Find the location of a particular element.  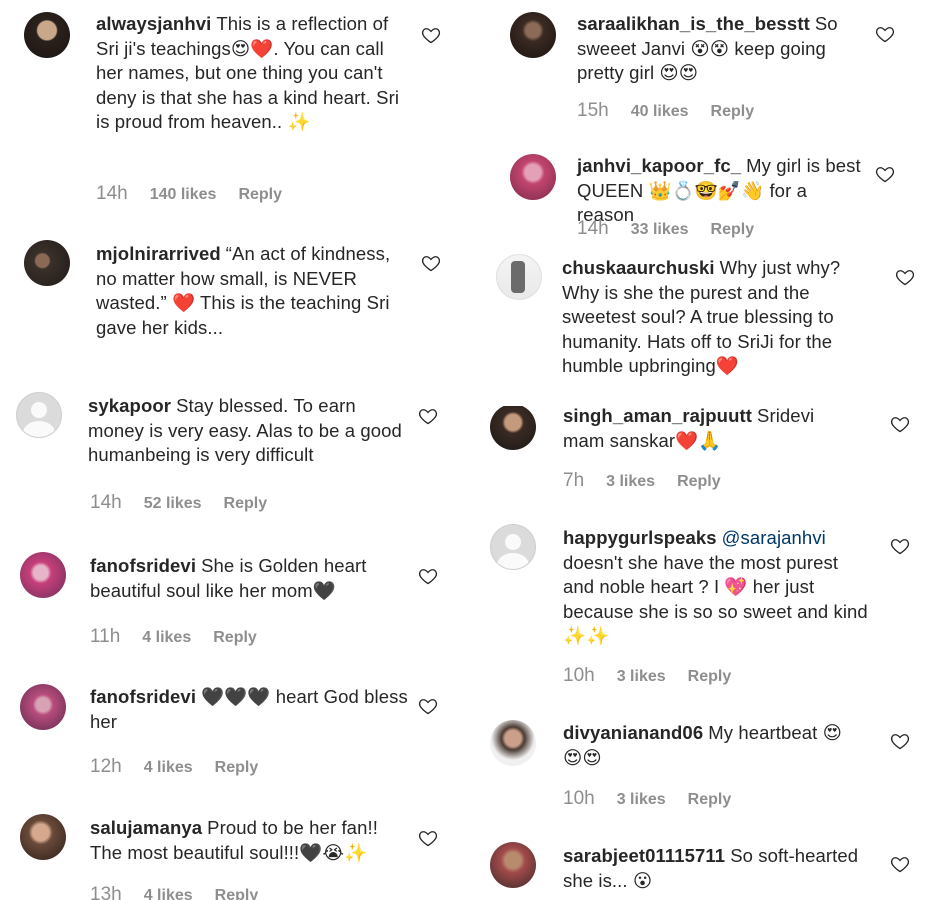

comment-username: divyanianand06 is located at coordinates (633, 732).